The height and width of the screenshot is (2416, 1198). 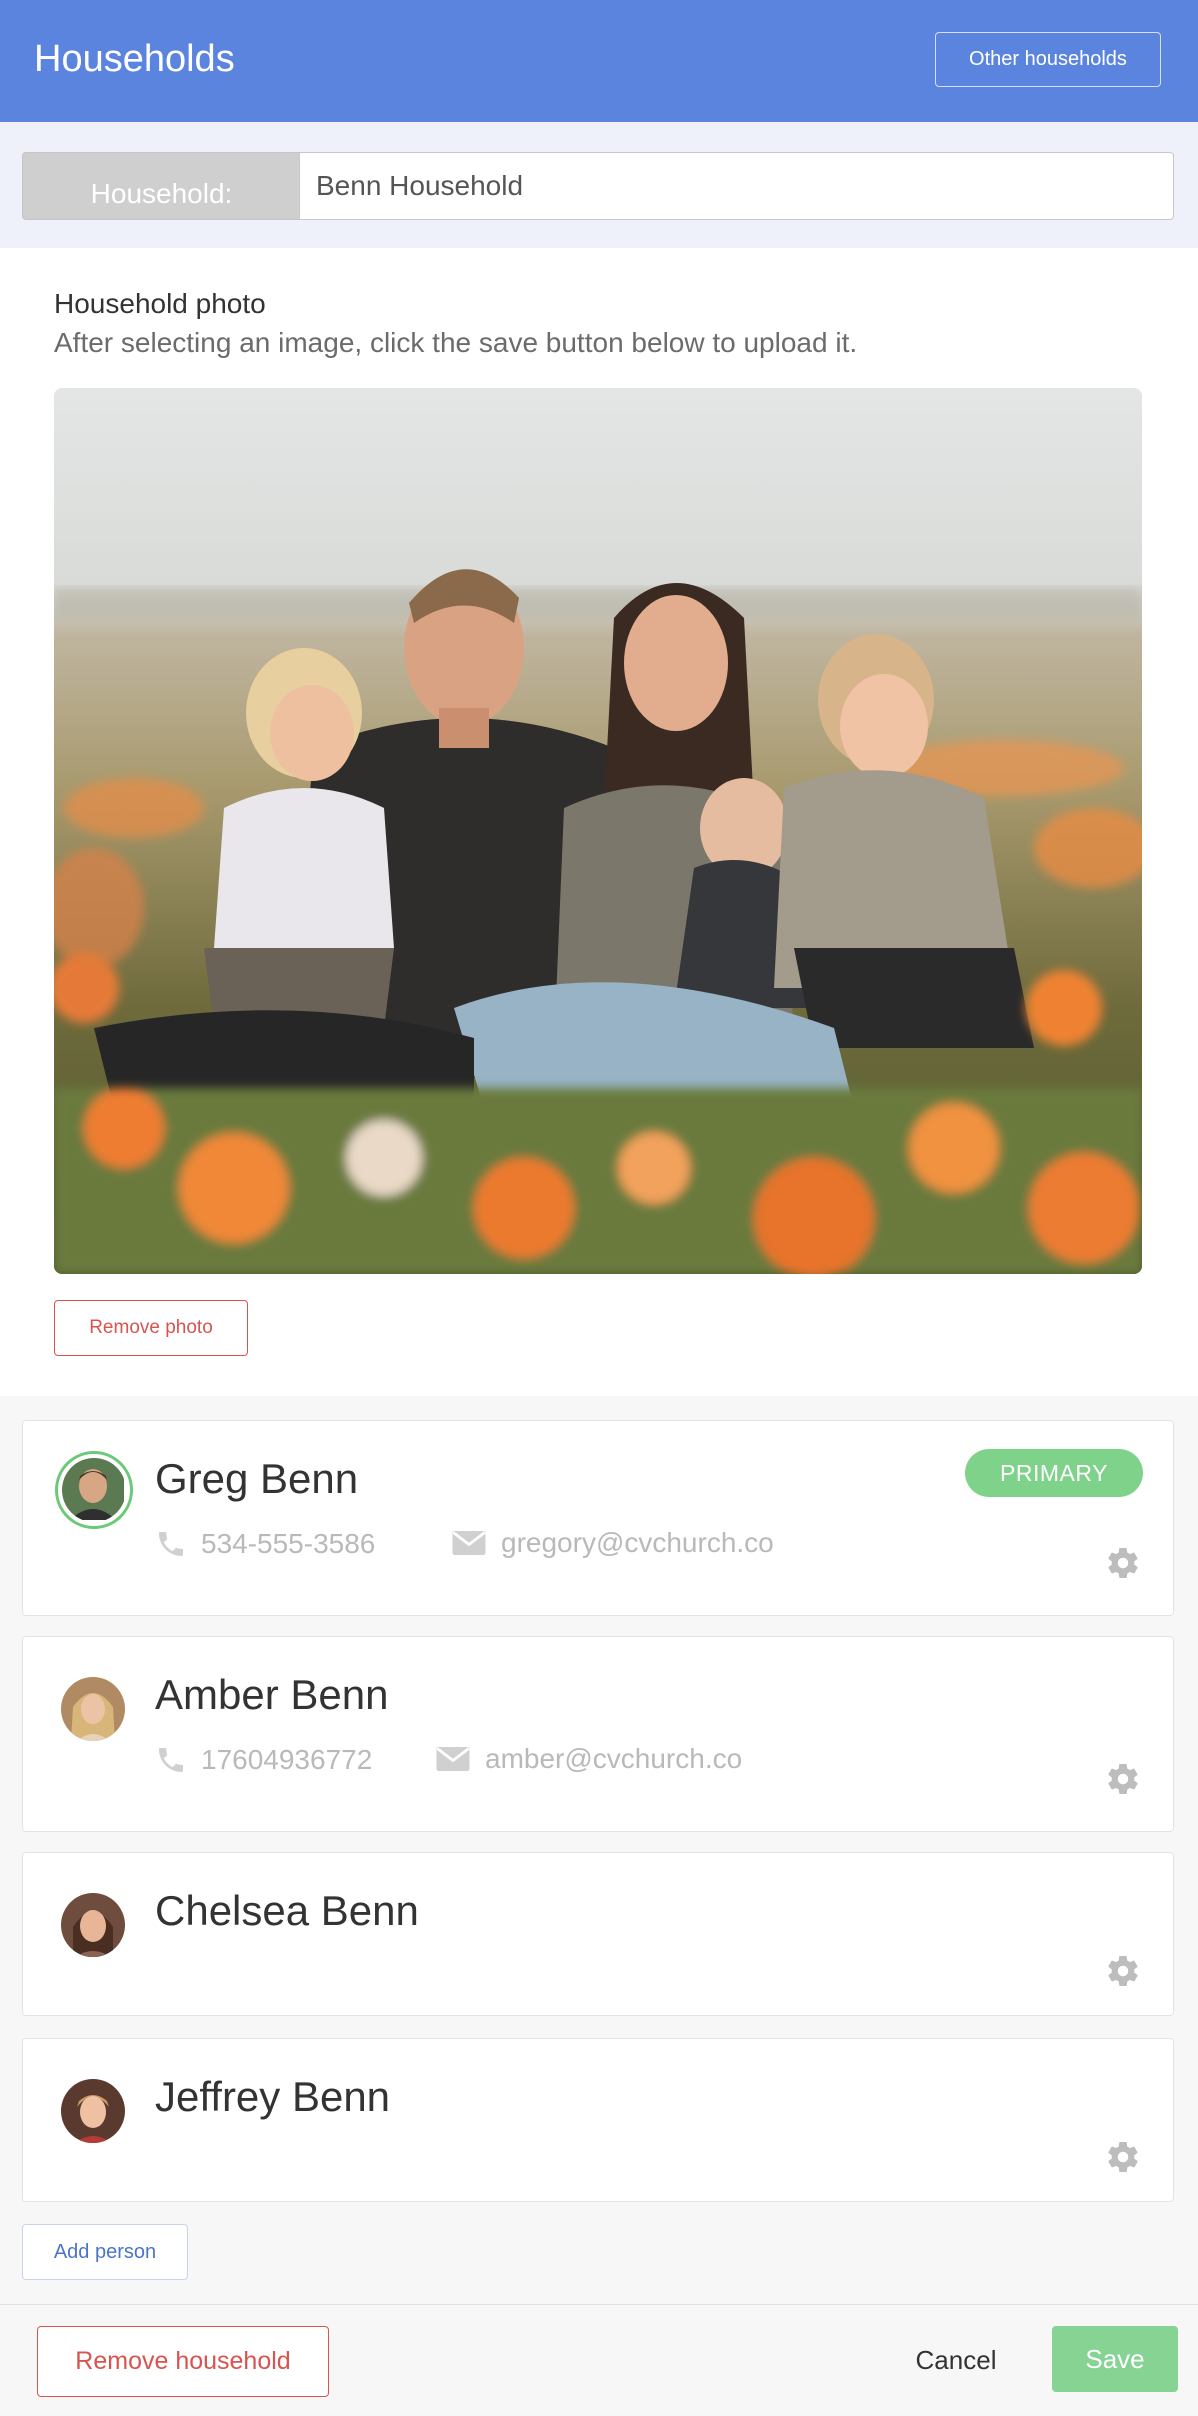 I want to click on member-phone: 17604936772, so click(x=263, y=1760).